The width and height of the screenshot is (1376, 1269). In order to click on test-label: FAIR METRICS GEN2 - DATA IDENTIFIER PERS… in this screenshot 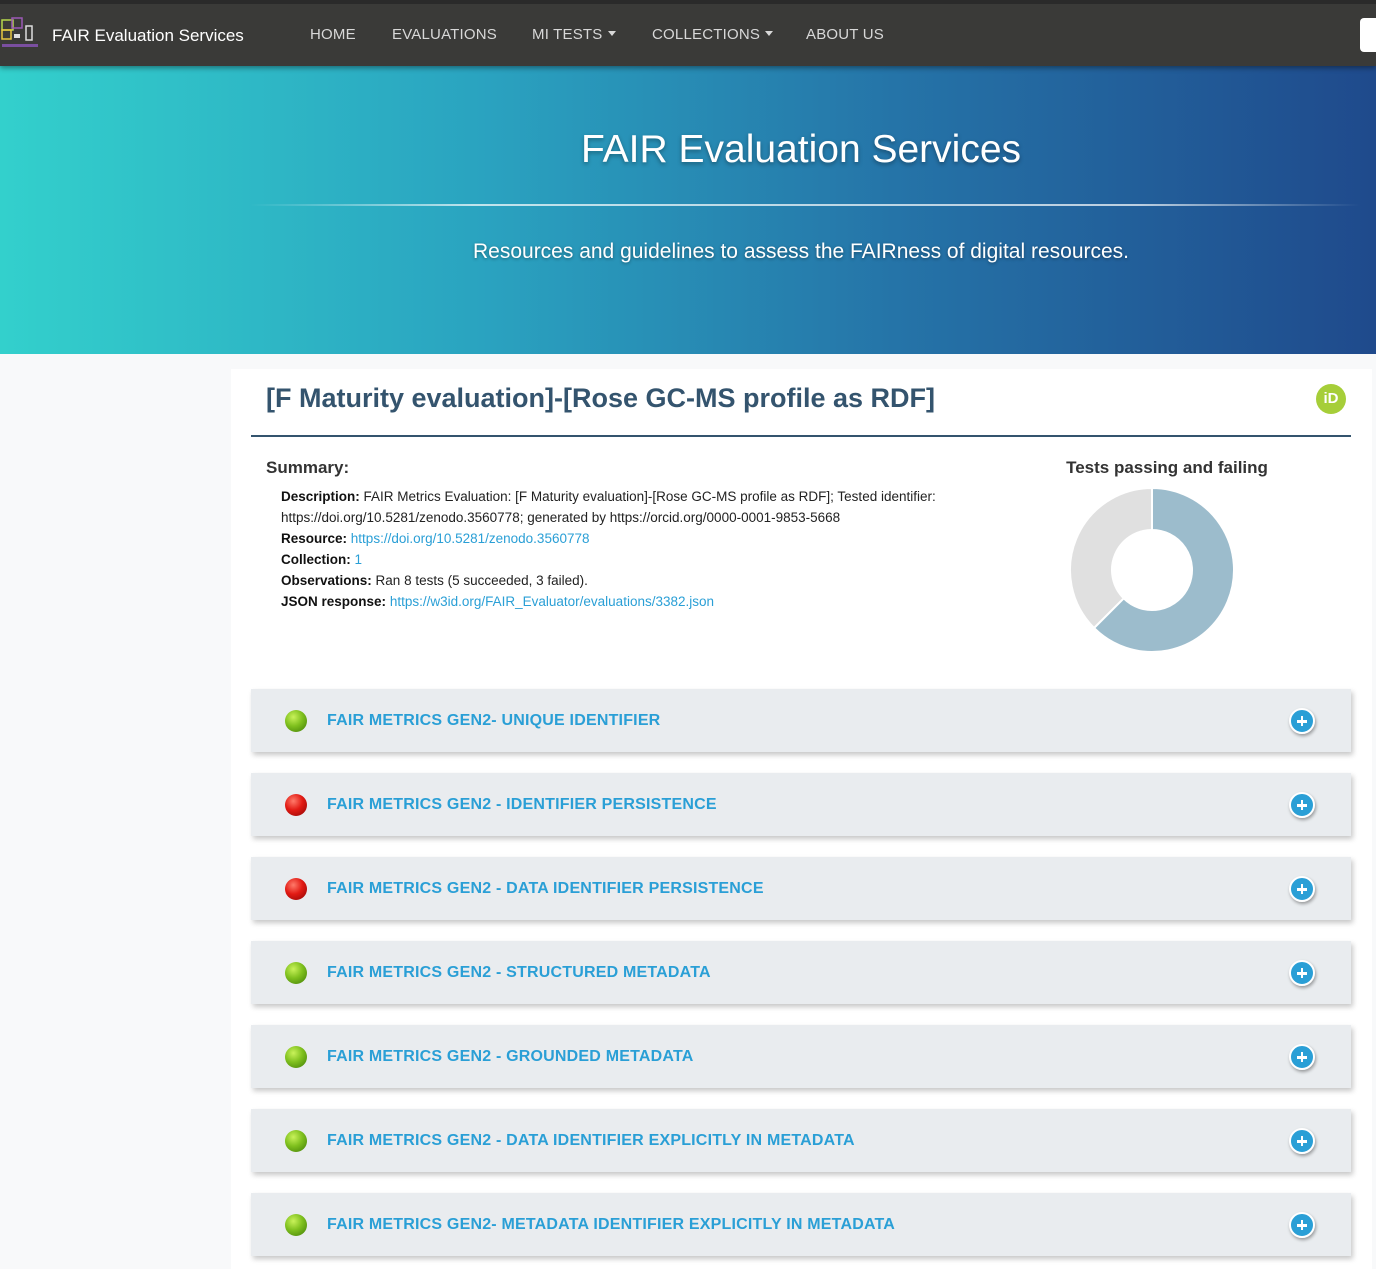, I will do `click(545, 889)`.